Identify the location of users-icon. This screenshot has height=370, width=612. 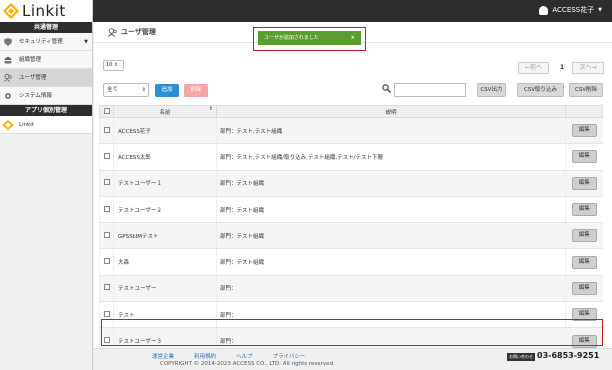
(112, 32).